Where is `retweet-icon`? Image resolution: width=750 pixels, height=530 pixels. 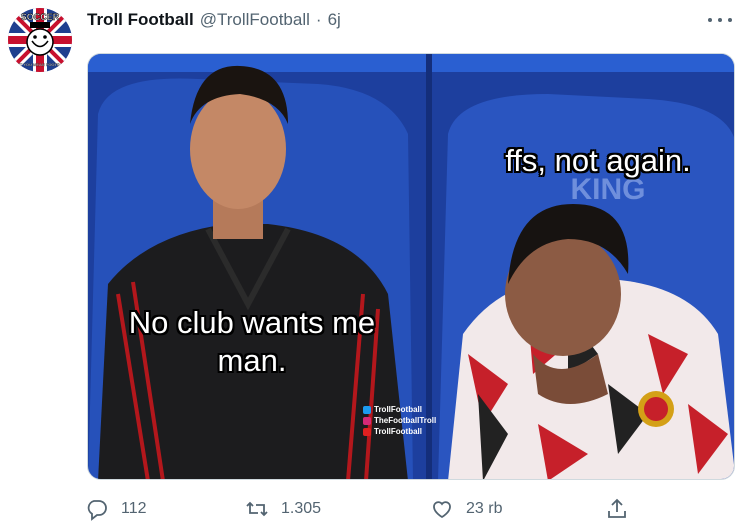
retweet-icon is located at coordinates (257, 509).